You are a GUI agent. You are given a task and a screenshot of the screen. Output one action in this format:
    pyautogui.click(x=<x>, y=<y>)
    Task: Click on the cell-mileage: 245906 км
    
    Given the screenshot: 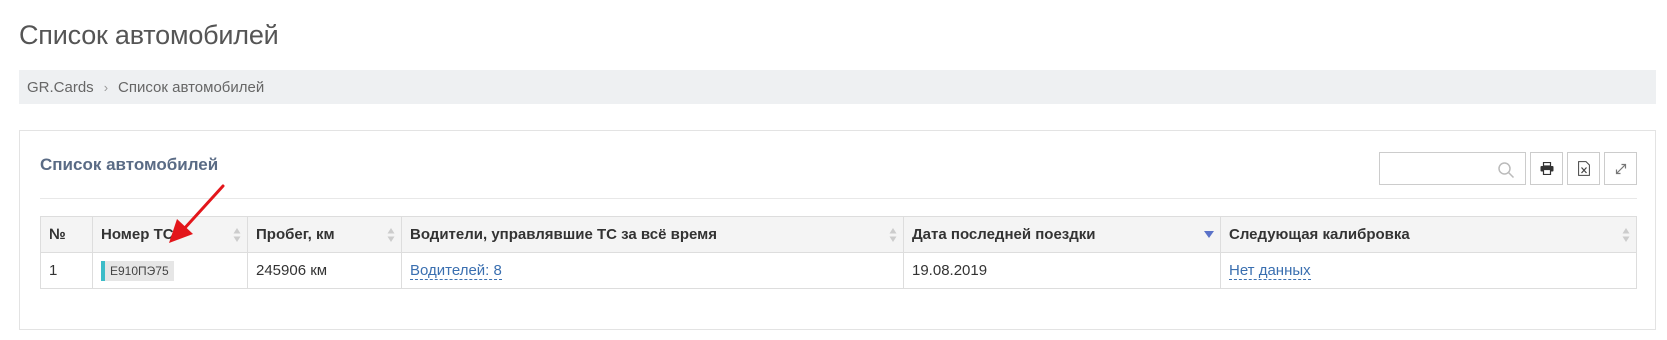 What is the action you would take?
    pyautogui.click(x=324, y=270)
    